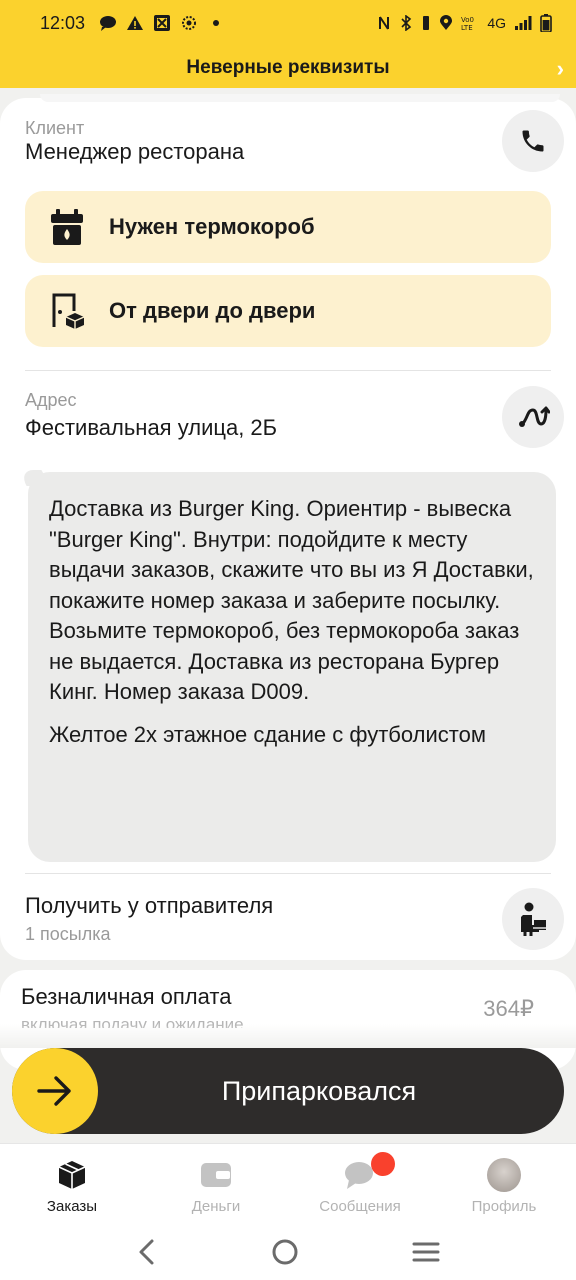  Describe the element at coordinates (68, 934) in the screenshot. I see `pickup-subtitle: 1 посылка` at that location.